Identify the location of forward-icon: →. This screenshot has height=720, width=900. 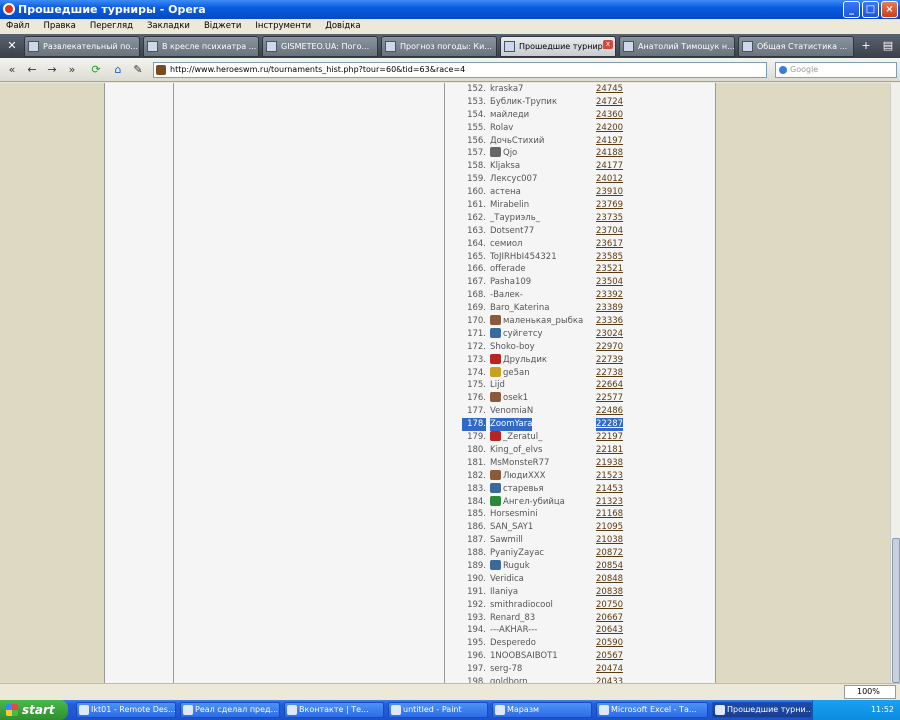
(52, 70).